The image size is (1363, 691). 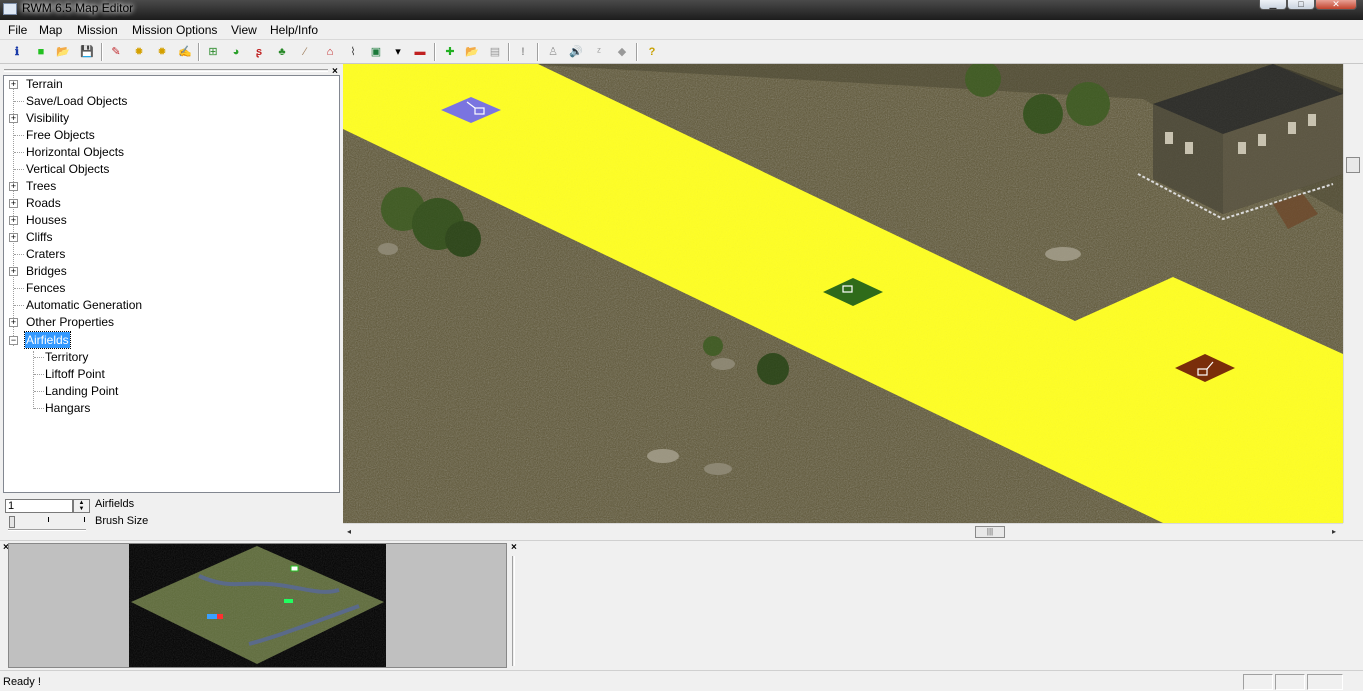 I want to click on sp-icon: ʂ, so click(x=259, y=52).